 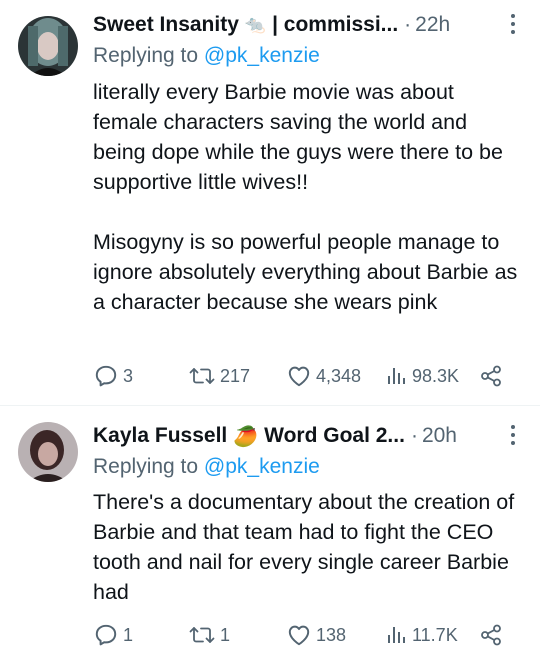 I want to click on retweet-button: 1, so click(x=209, y=635).